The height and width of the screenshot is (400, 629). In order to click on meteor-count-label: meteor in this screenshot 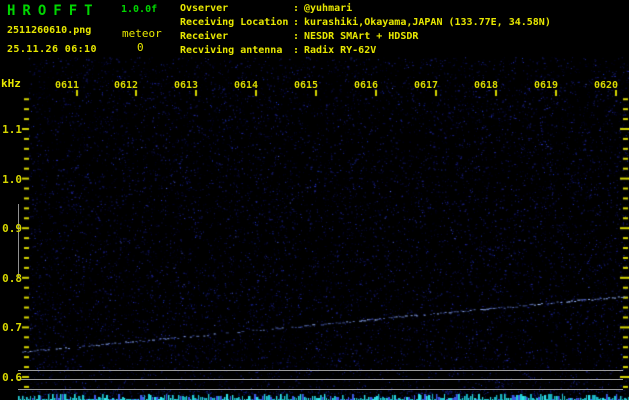, I will do `click(142, 33)`.